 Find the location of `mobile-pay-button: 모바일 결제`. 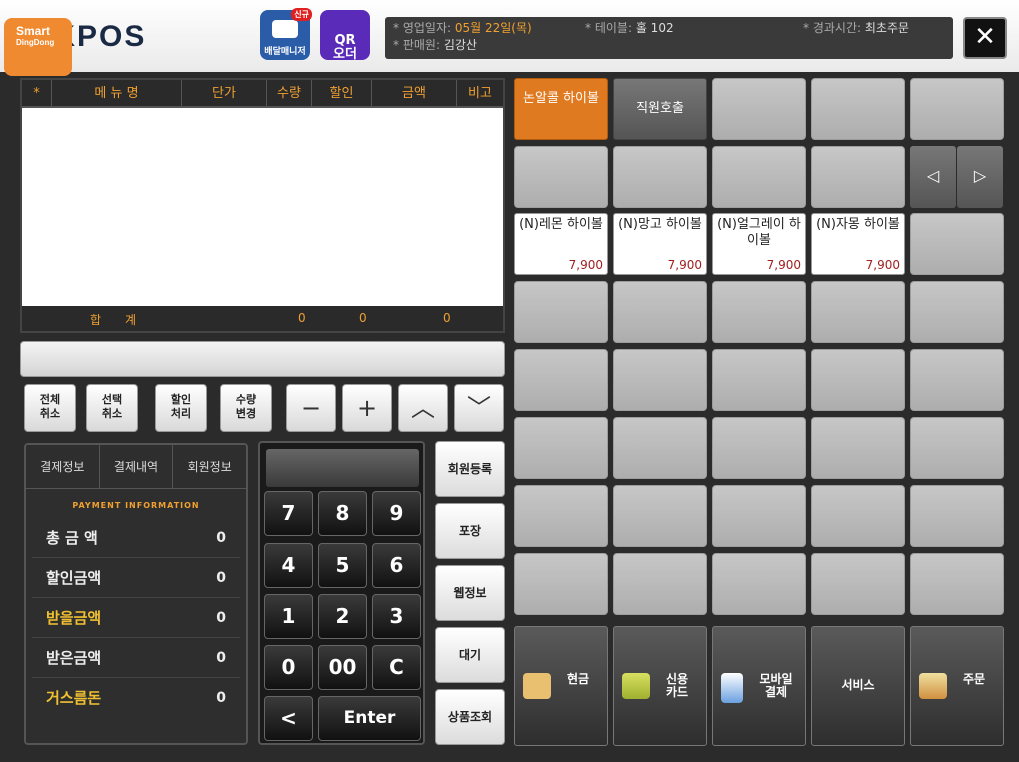

mobile-pay-button: 모바일 결제 is located at coordinates (759, 686).